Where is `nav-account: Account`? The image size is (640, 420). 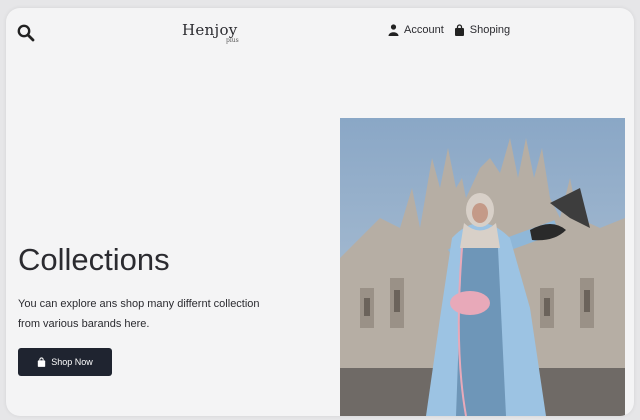 nav-account: Account is located at coordinates (416, 30).